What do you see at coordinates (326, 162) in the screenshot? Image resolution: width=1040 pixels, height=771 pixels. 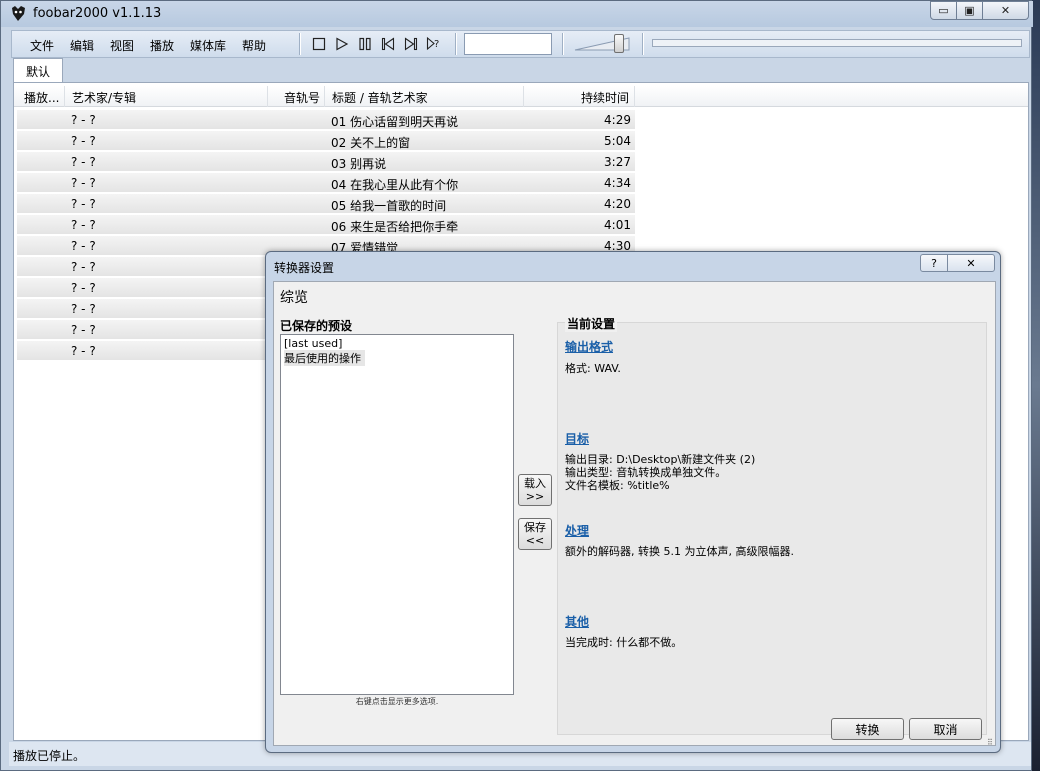 I see `table-row: ? - ? 03 别再说 3:27` at bounding box center [326, 162].